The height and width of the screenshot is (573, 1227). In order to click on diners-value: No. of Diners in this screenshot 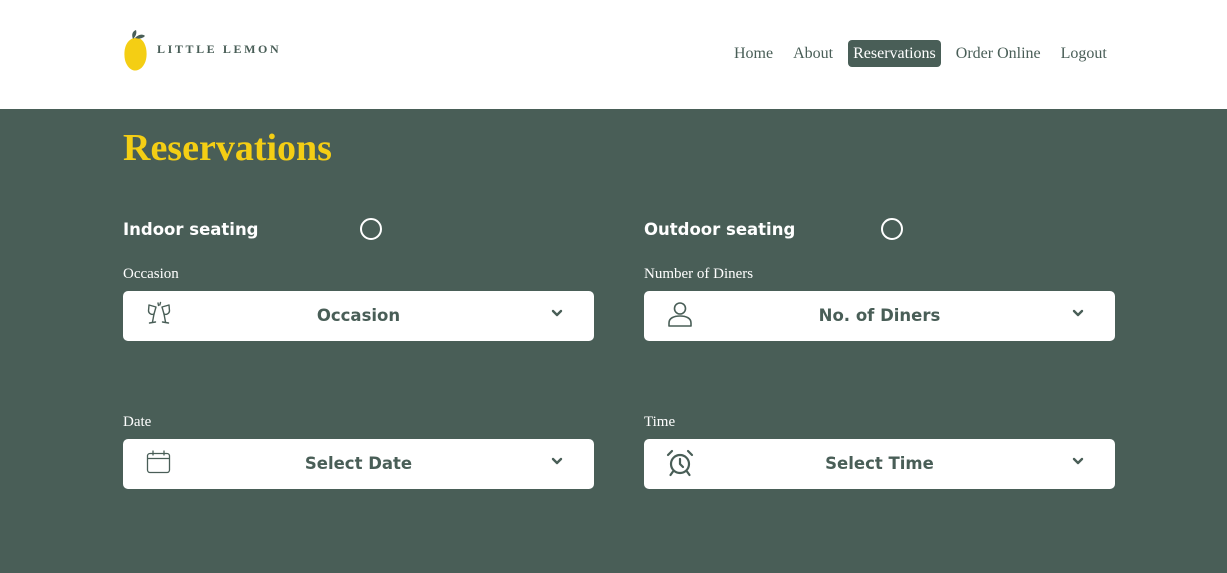, I will do `click(879, 315)`.